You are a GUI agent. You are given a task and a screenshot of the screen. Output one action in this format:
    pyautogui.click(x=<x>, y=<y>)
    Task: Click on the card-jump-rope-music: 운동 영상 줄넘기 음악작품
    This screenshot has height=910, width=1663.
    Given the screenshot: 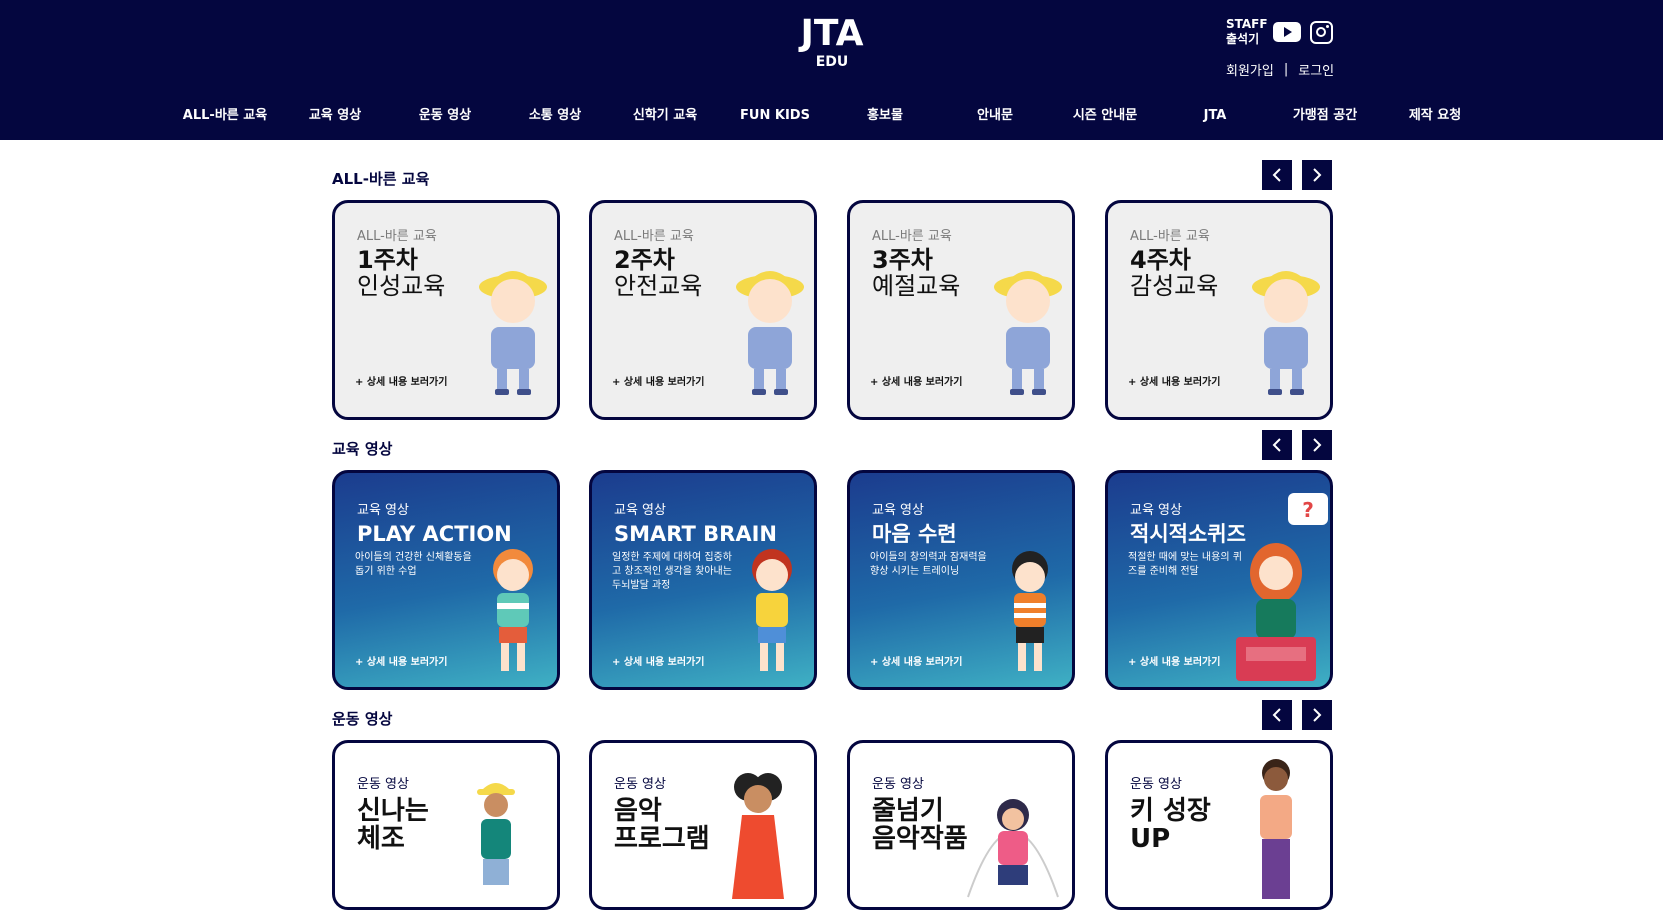 What is the action you would take?
    pyautogui.click(x=961, y=825)
    